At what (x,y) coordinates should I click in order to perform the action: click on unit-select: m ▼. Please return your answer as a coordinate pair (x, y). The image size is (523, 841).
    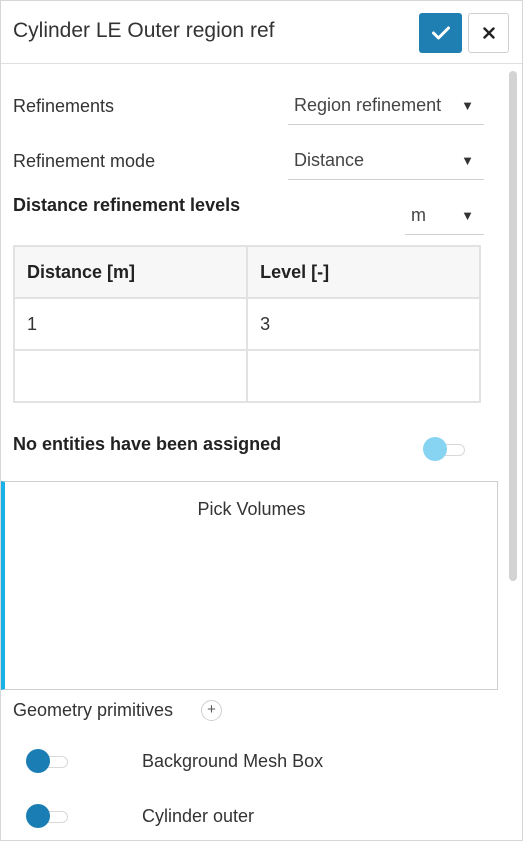
    Looking at the image, I should click on (444, 217).